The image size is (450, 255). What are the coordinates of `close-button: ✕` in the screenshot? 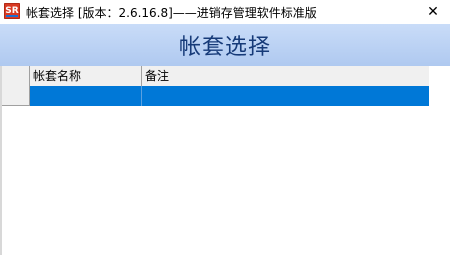 It's located at (433, 12).